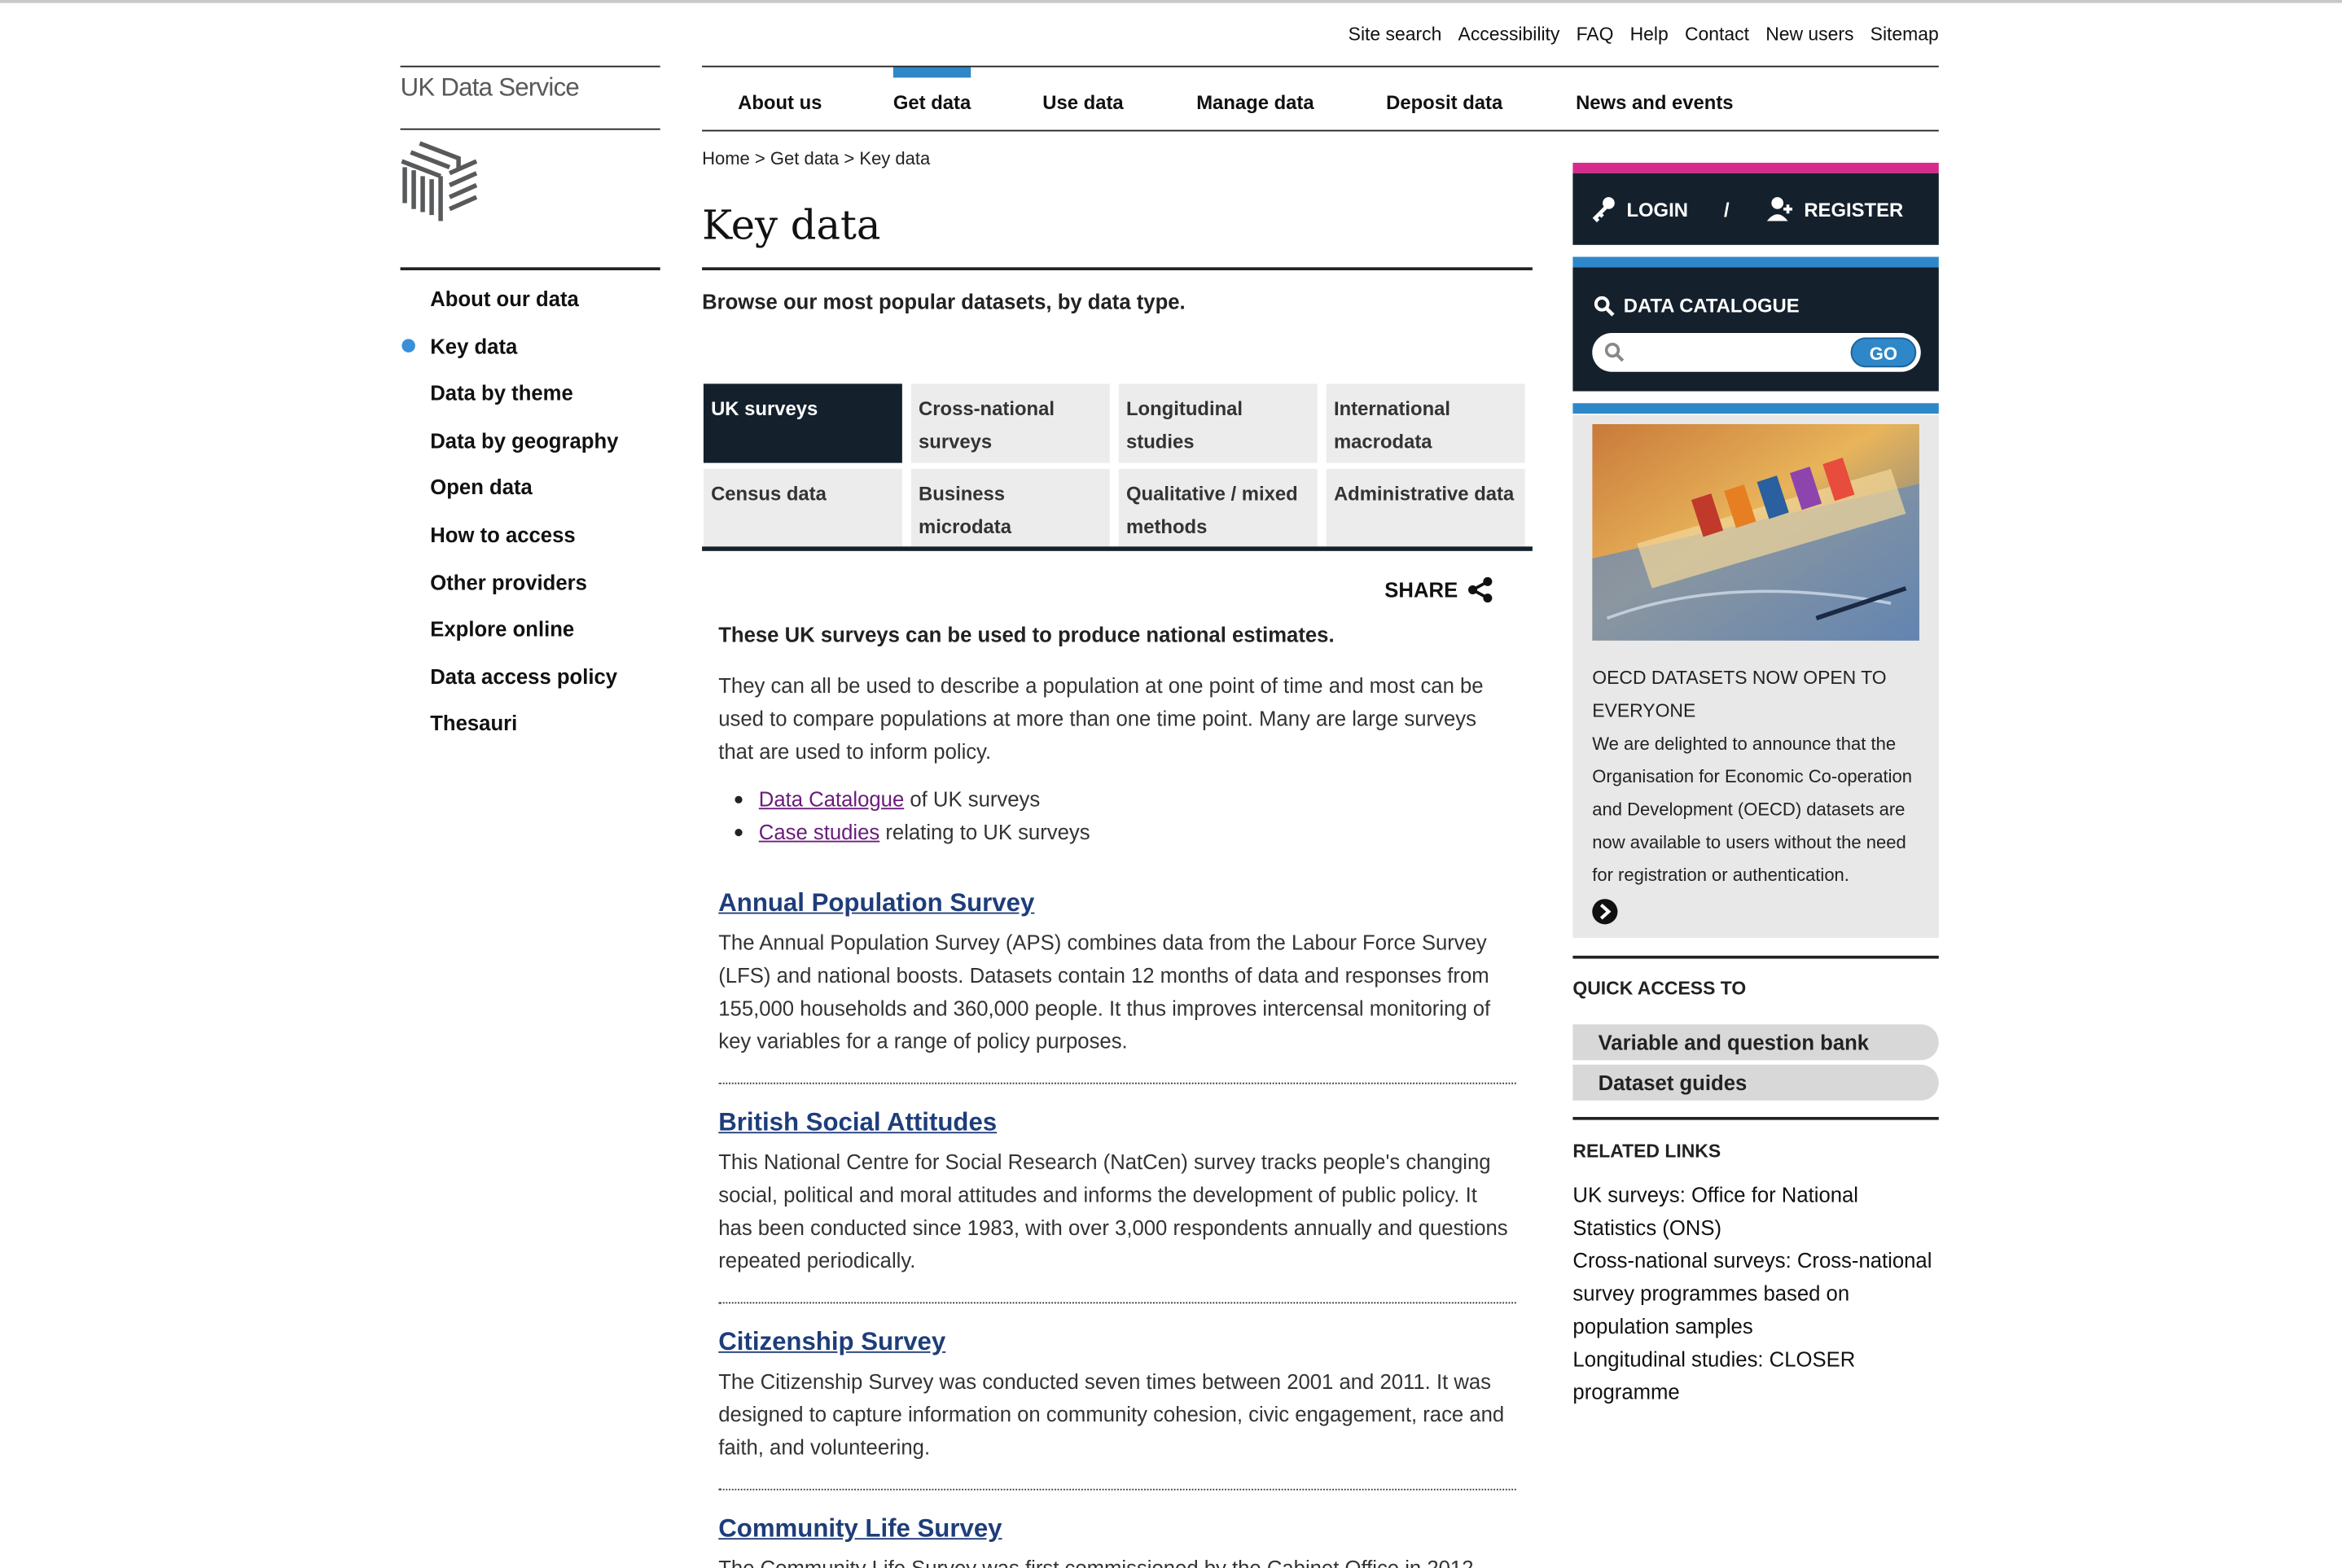  What do you see at coordinates (1905, 34) in the screenshot?
I see `util-sitemap: Sitemap` at bounding box center [1905, 34].